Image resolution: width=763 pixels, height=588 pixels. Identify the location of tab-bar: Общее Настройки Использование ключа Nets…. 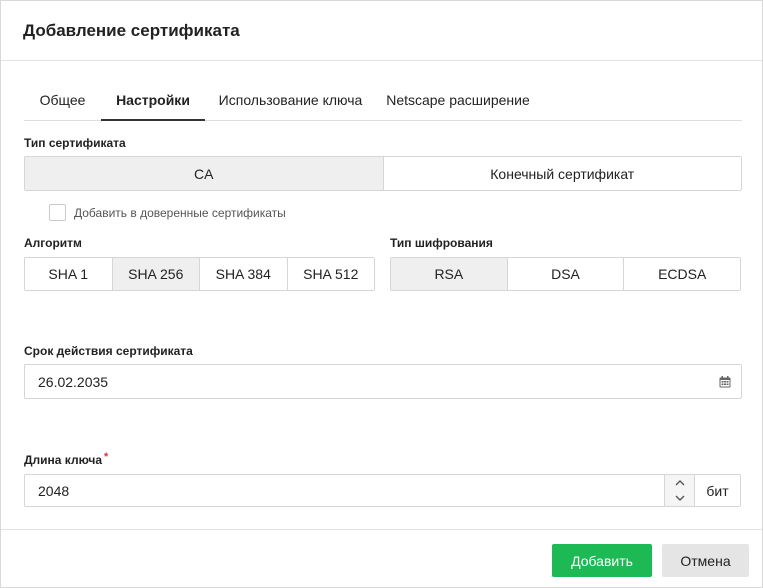
(383, 101).